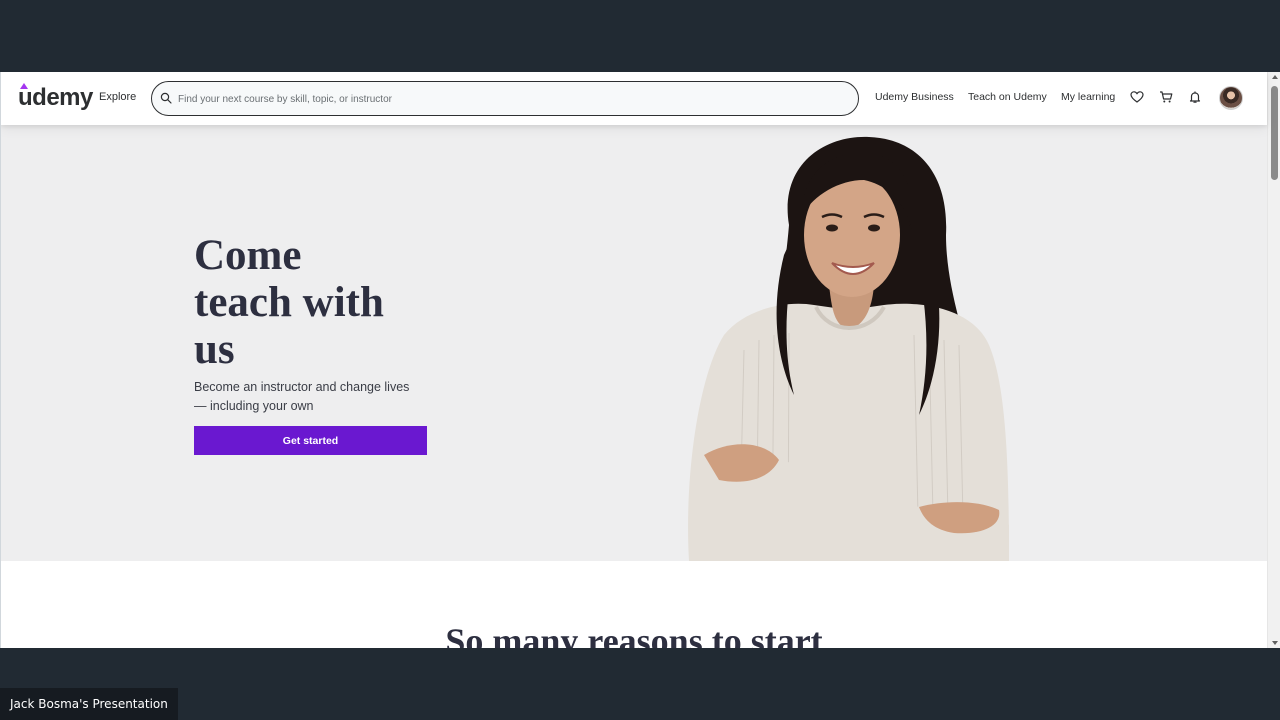 The height and width of the screenshot is (720, 1280). What do you see at coordinates (89, 704) in the screenshot?
I see `presenter-label: Jack Bosma's Presentation` at bounding box center [89, 704].